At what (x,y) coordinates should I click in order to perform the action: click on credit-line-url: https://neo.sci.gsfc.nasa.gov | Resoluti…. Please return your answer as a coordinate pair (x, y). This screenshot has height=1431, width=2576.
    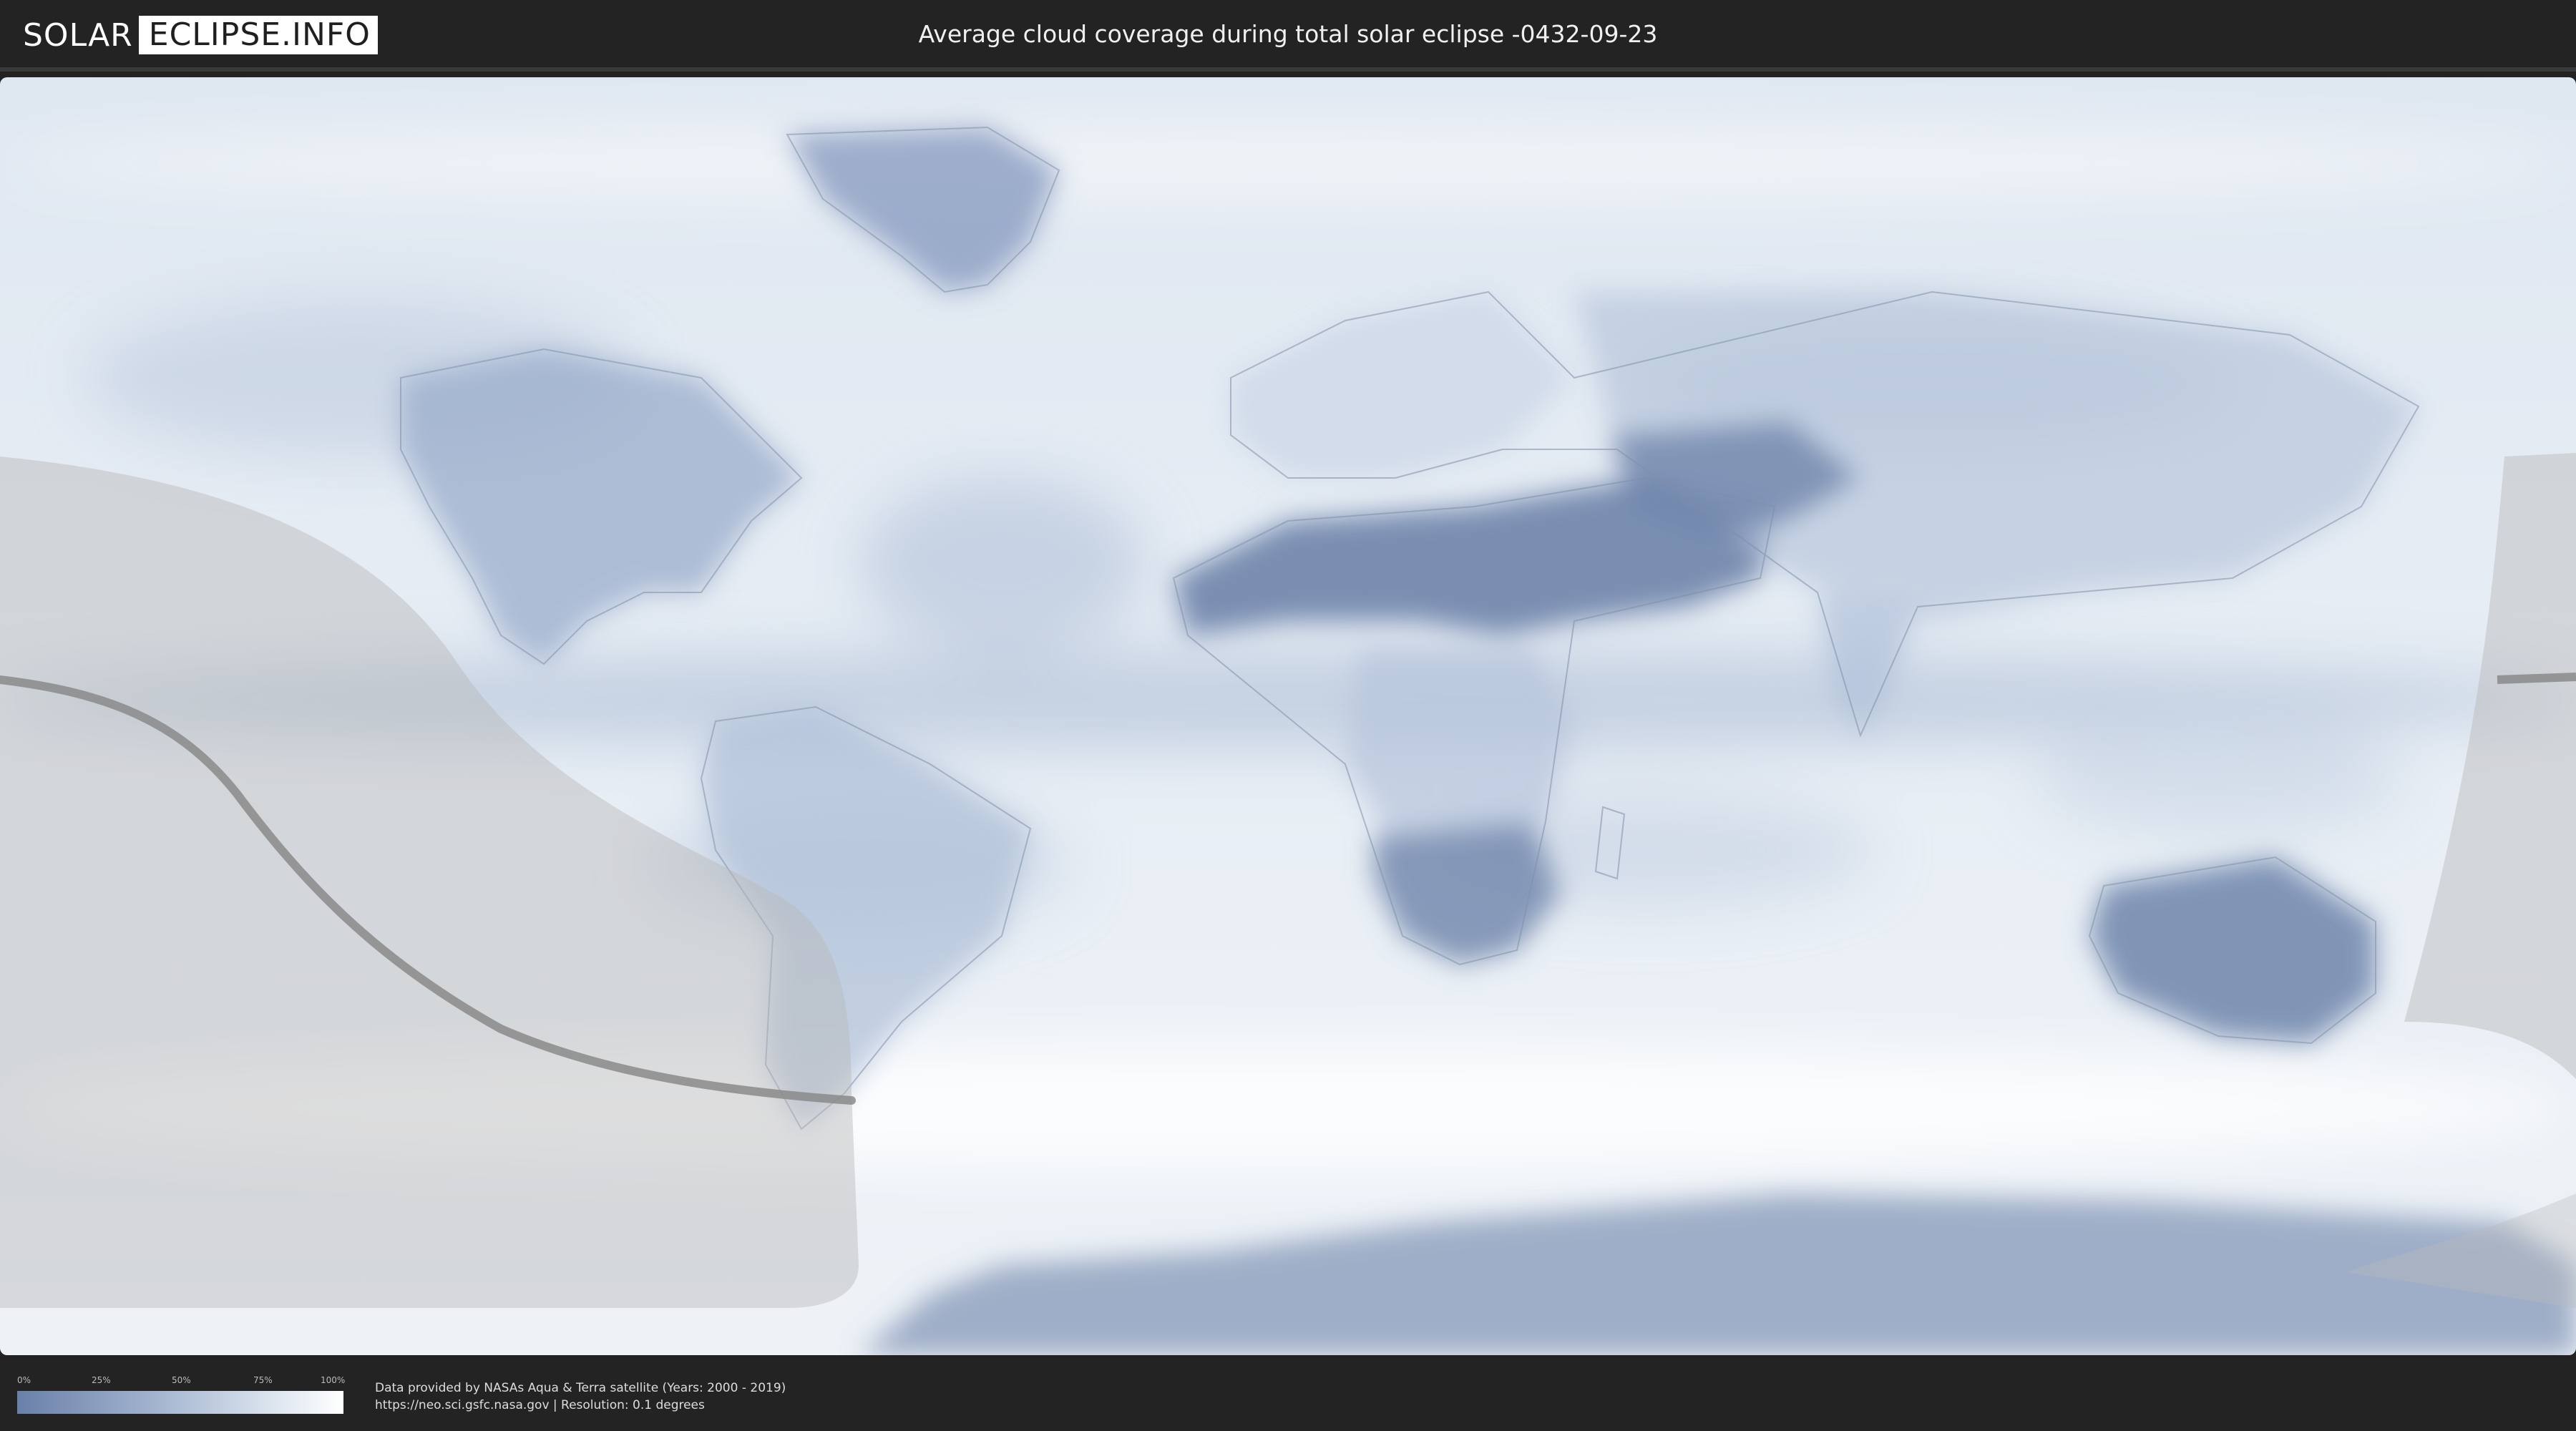
    Looking at the image, I should click on (580, 1405).